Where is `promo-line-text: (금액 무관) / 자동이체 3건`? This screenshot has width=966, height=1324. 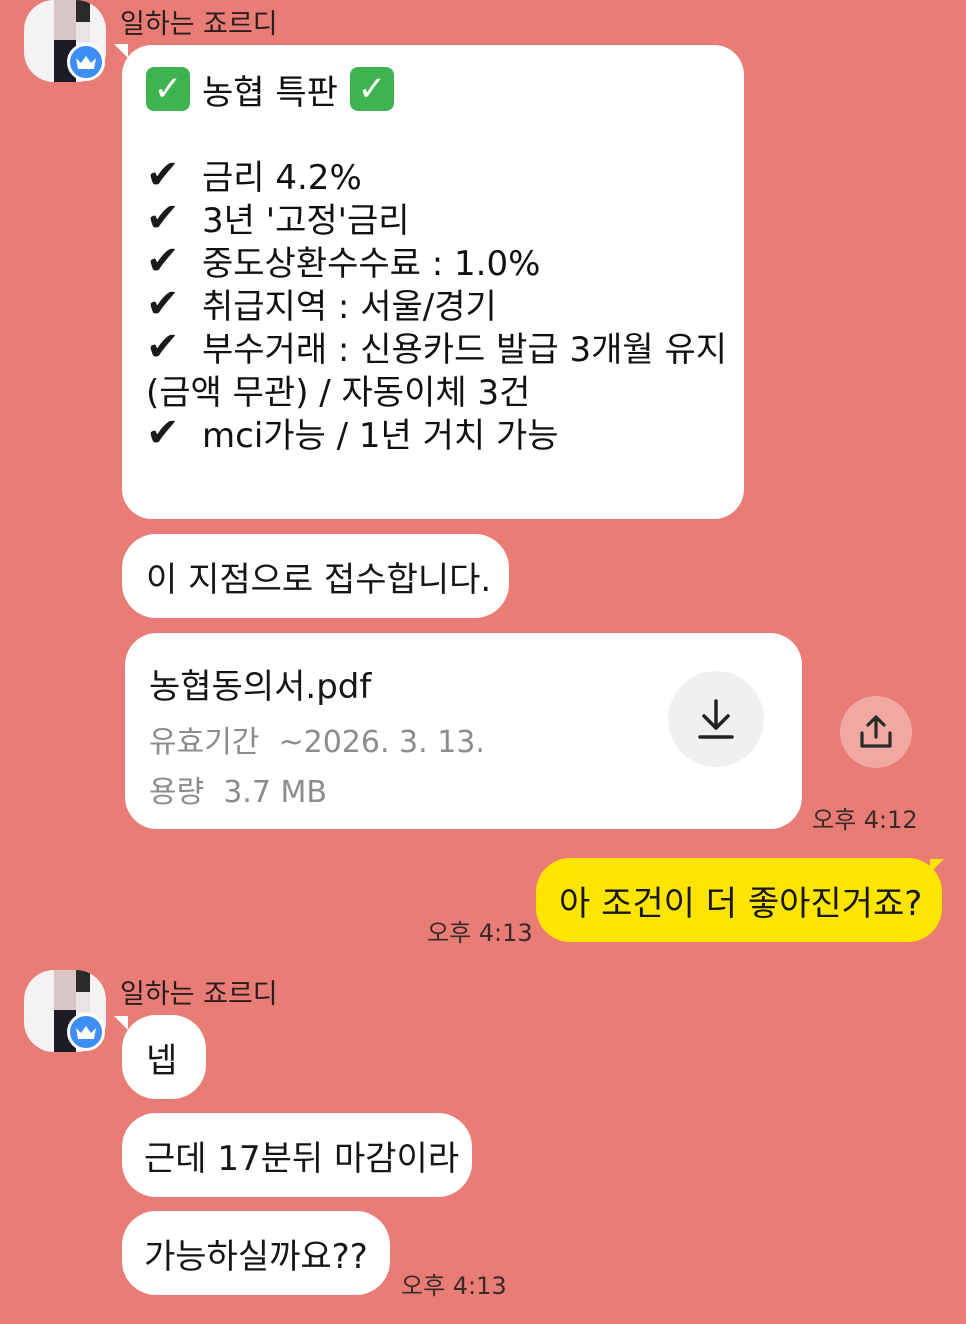 promo-line-text: (금액 무관) / 자동이체 3건 is located at coordinates (338, 393).